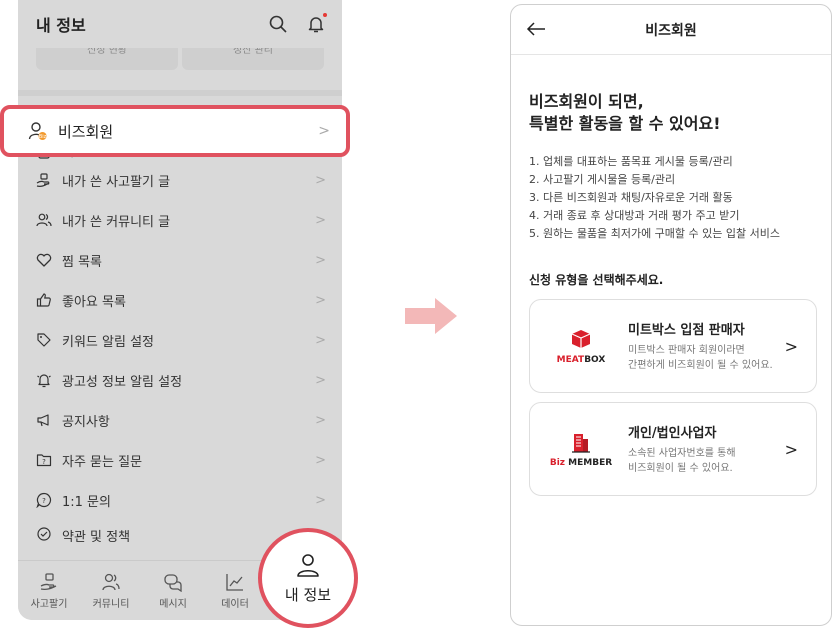 The image size is (834, 631). I want to click on menu-label: 1:1 문의, so click(86, 502).